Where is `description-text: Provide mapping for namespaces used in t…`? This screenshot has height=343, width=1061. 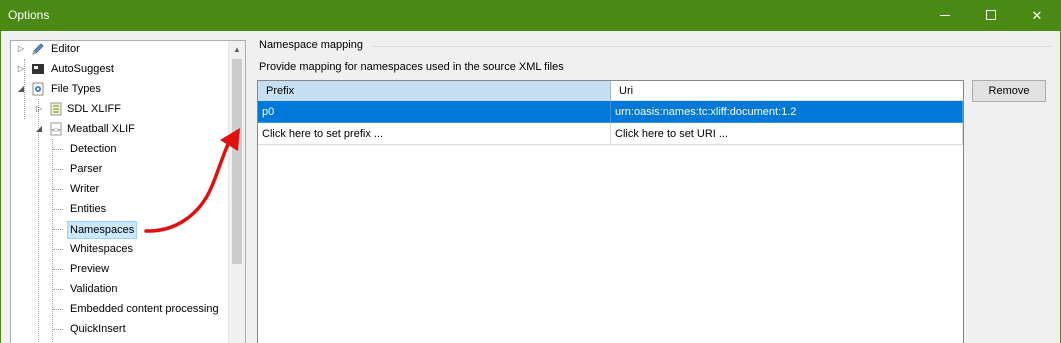 description-text: Provide mapping for namespaces used in t… is located at coordinates (411, 67).